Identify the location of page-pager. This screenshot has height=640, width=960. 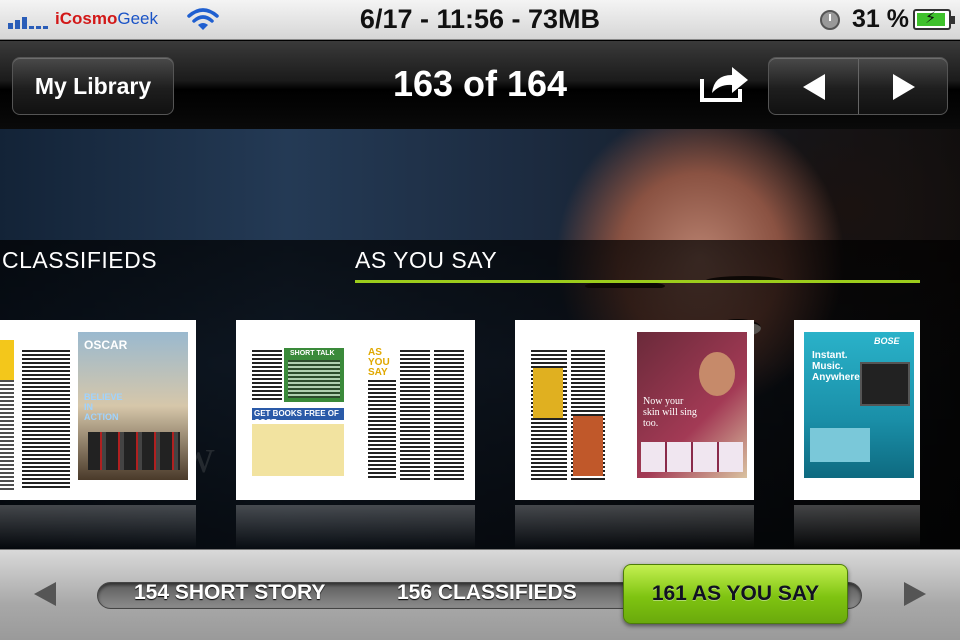
(858, 86).